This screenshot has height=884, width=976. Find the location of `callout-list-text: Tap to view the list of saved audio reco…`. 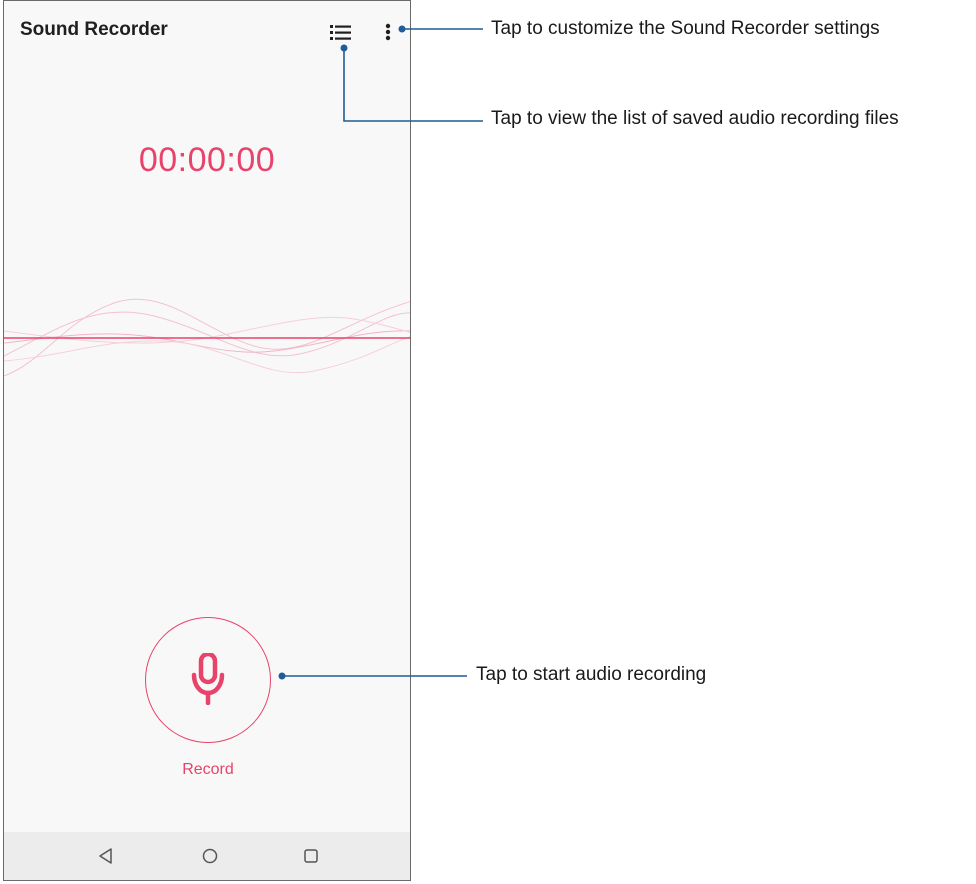

callout-list-text: Tap to view the list of saved audio reco… is located at coordinates (695, 118).